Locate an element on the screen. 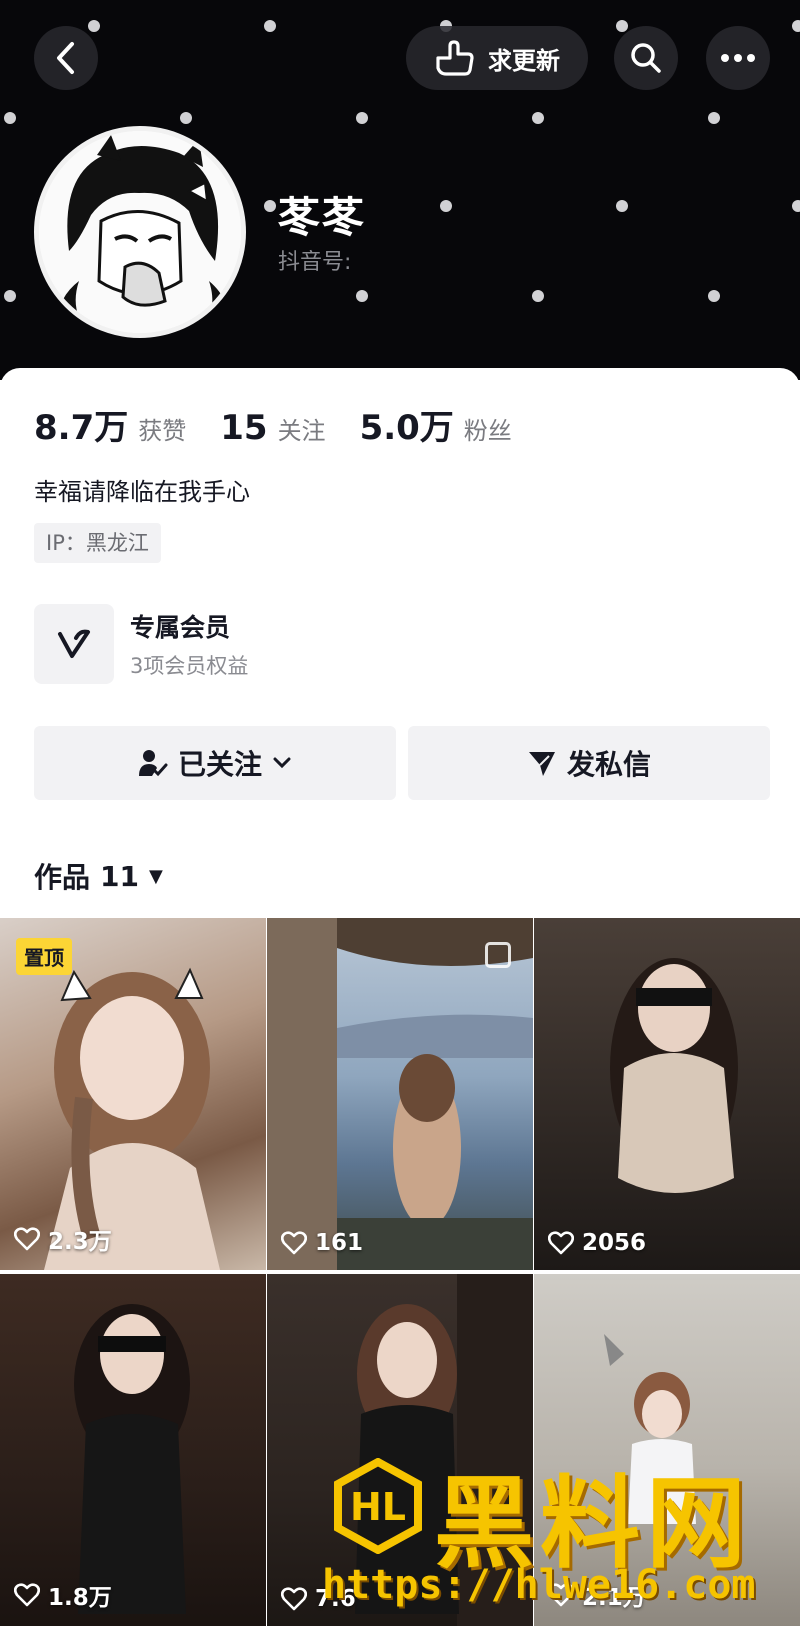 This screenshot has width=800, height=1632. likes-label: 获赞 is located at coordinates (162, 431).